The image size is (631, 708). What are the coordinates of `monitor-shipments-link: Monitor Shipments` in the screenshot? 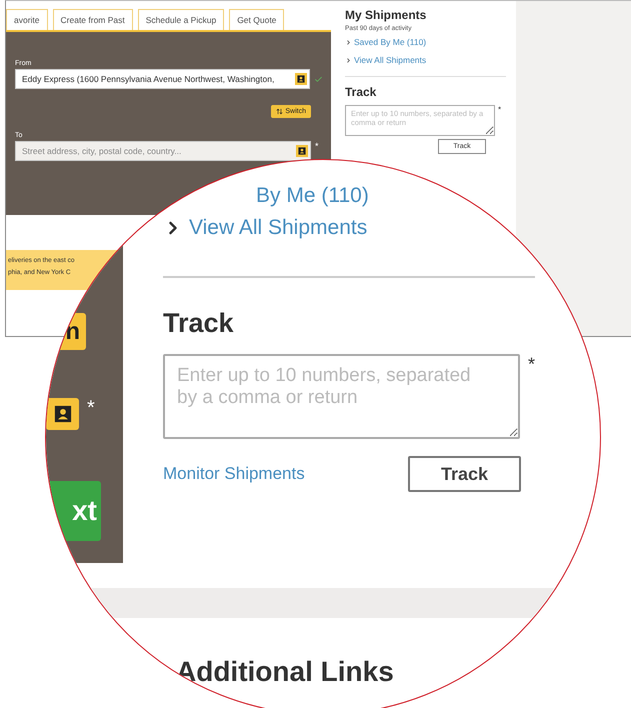 It's located at (234, 474).